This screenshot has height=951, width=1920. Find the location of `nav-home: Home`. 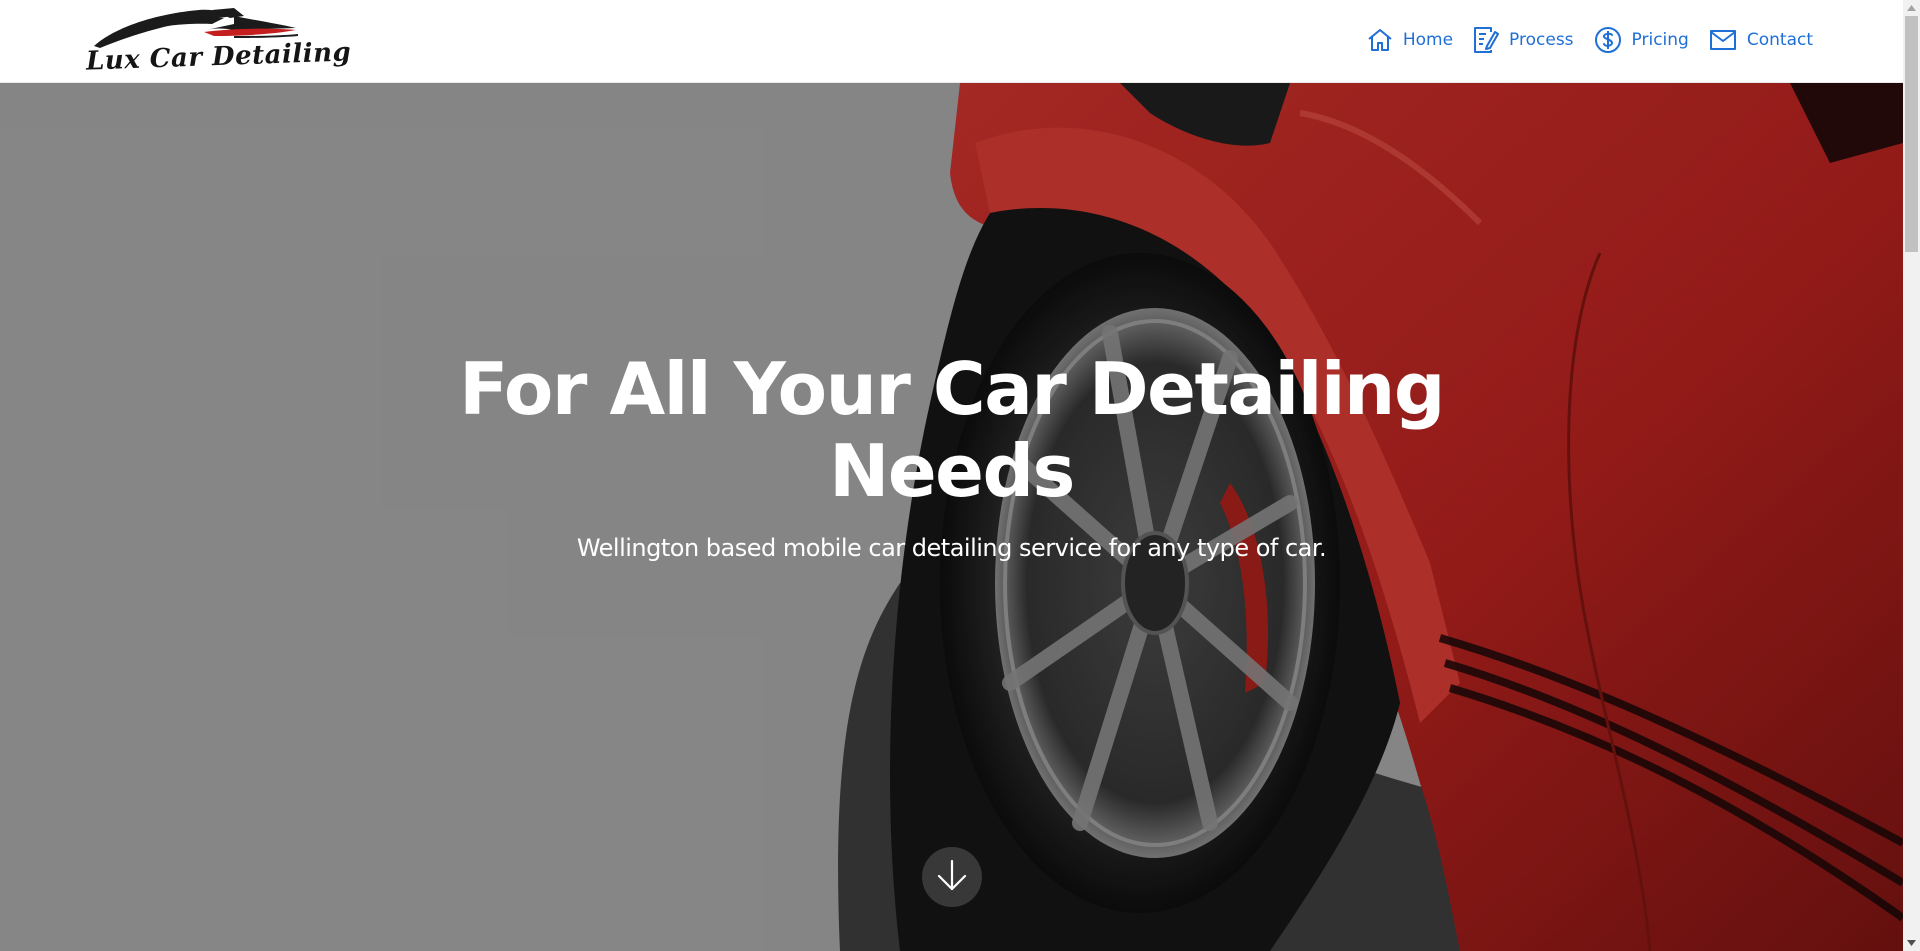

nav-home: Home is located at coordinates (1410, 40).